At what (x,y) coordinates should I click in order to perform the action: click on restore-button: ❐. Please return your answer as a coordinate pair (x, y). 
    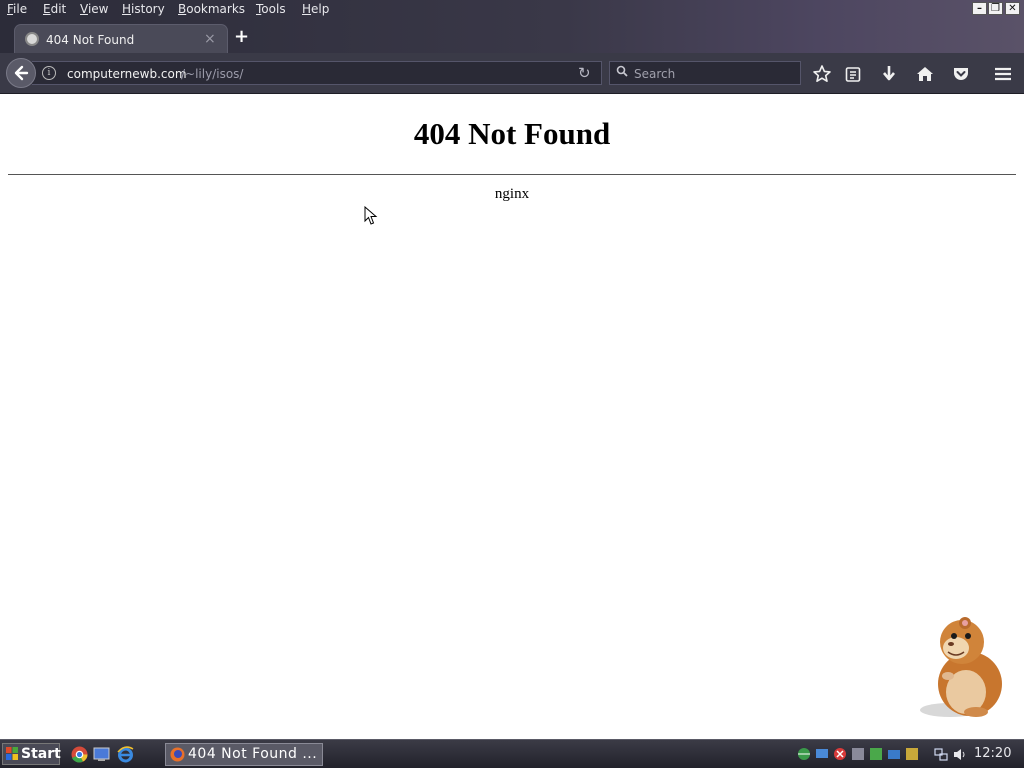
    Looking at the image, I should click on (995, 8).